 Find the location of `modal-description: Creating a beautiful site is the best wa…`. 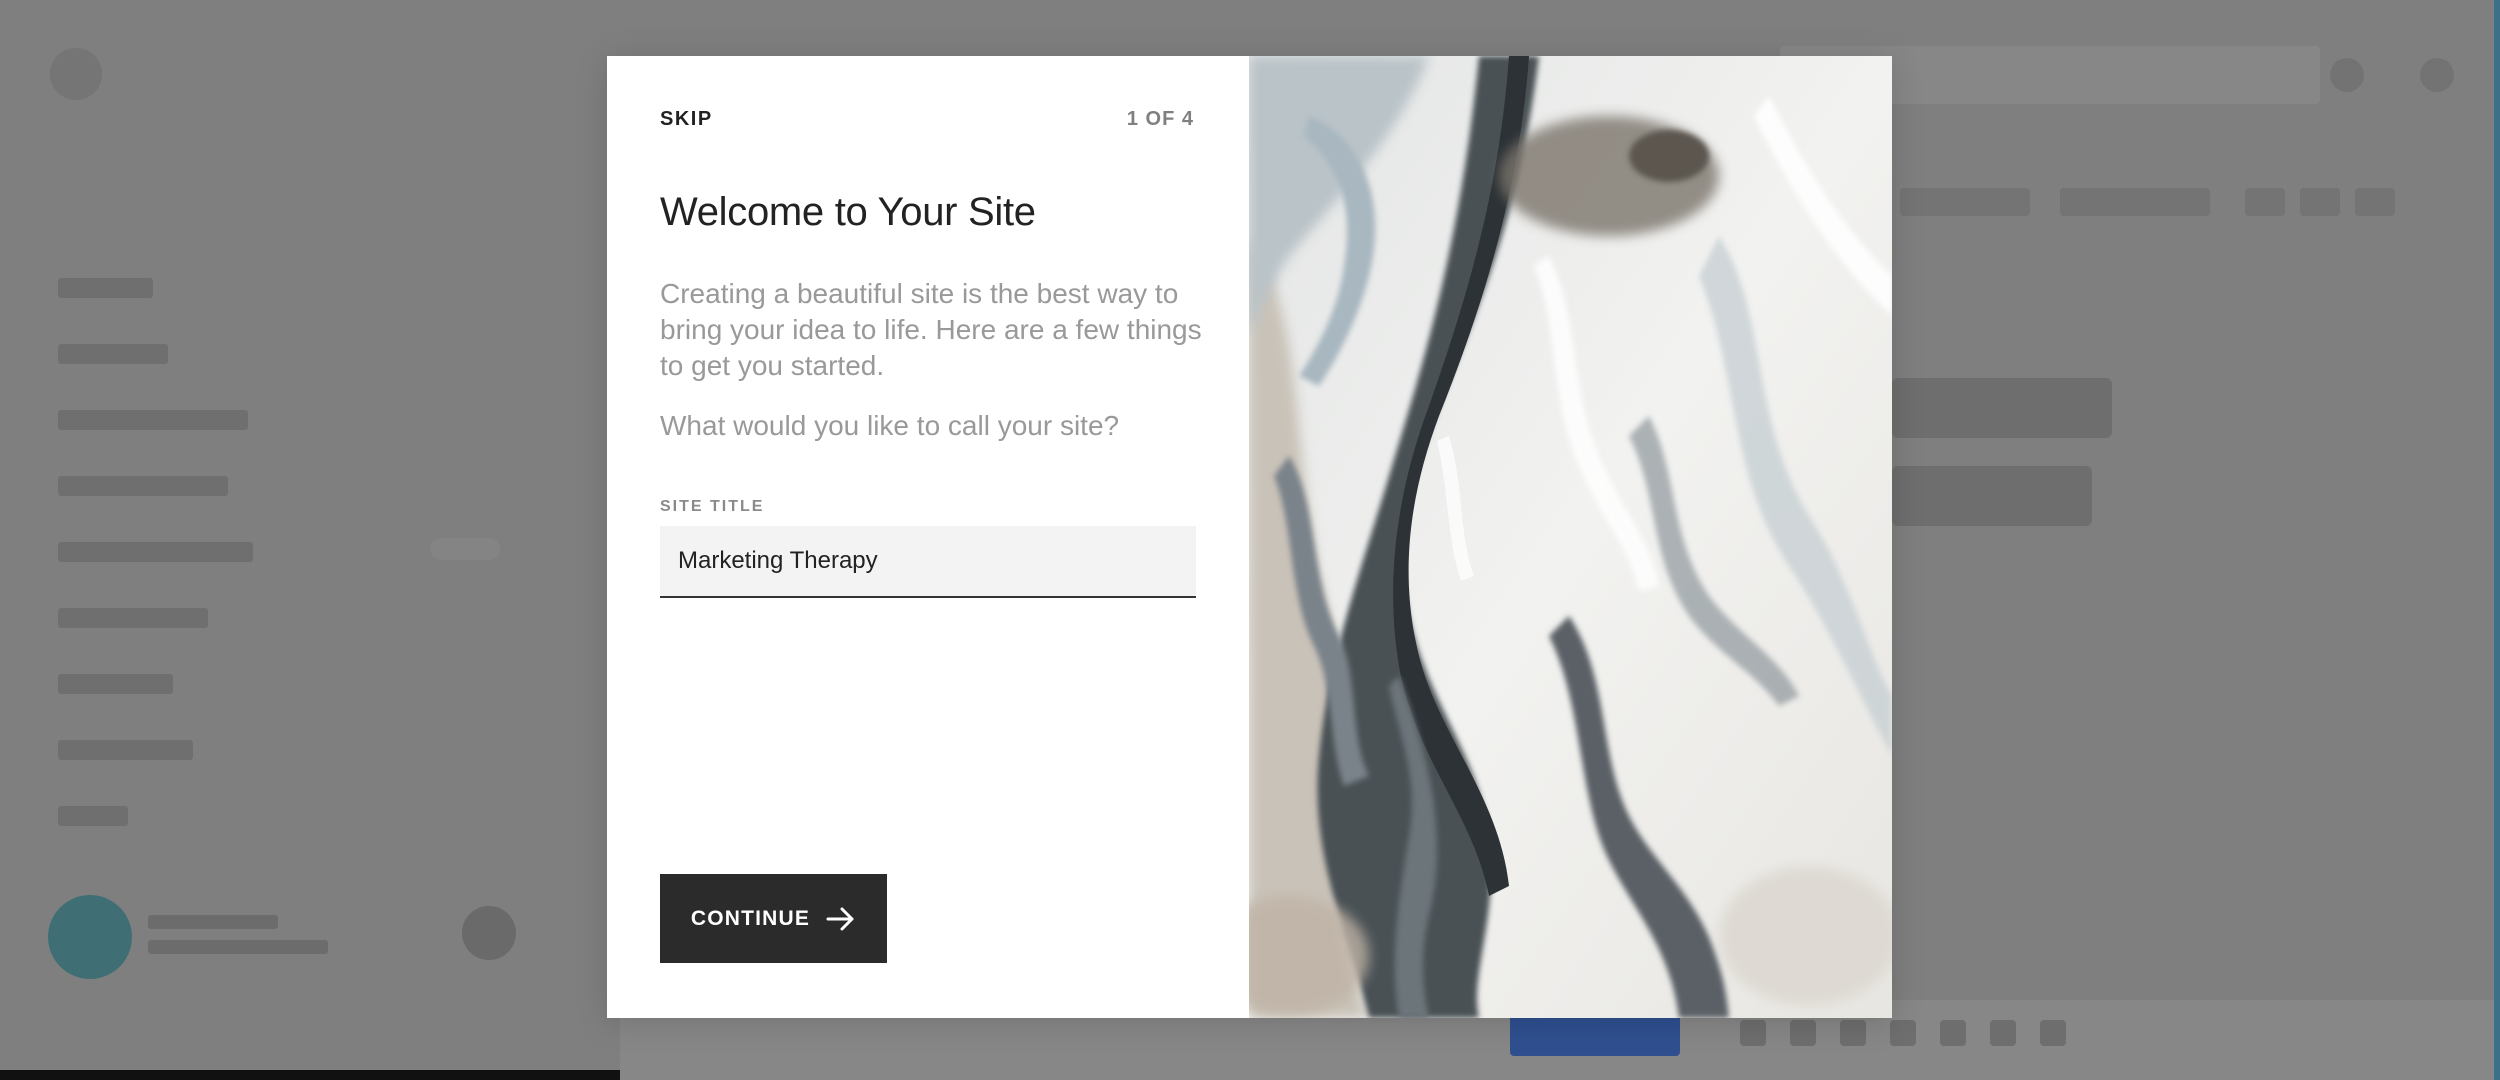

modal-description: Creating a beautiful site is the best wa… is located at coordinates (931, 329).